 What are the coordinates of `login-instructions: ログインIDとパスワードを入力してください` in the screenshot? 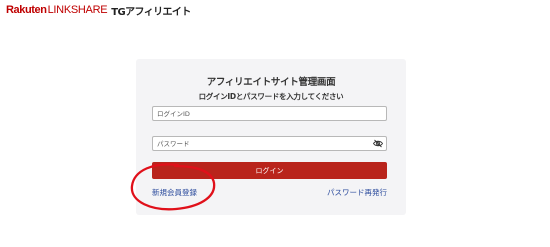 It's located at (271, 96).